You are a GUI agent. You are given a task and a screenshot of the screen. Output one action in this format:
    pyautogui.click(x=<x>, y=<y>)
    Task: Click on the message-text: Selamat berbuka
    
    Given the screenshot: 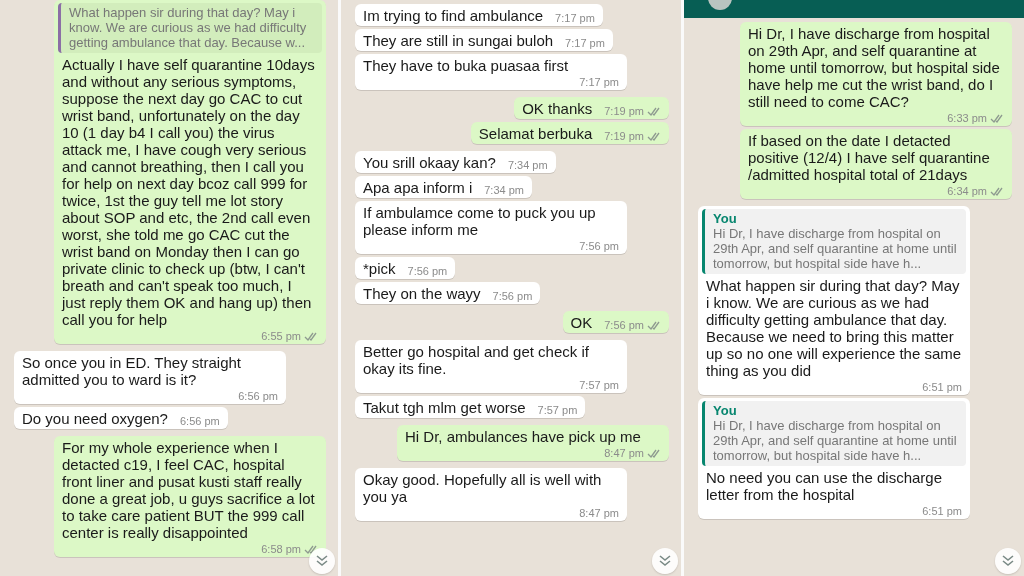 What is the action you would take?
    pyautogui.click(x=535, y=133)
    